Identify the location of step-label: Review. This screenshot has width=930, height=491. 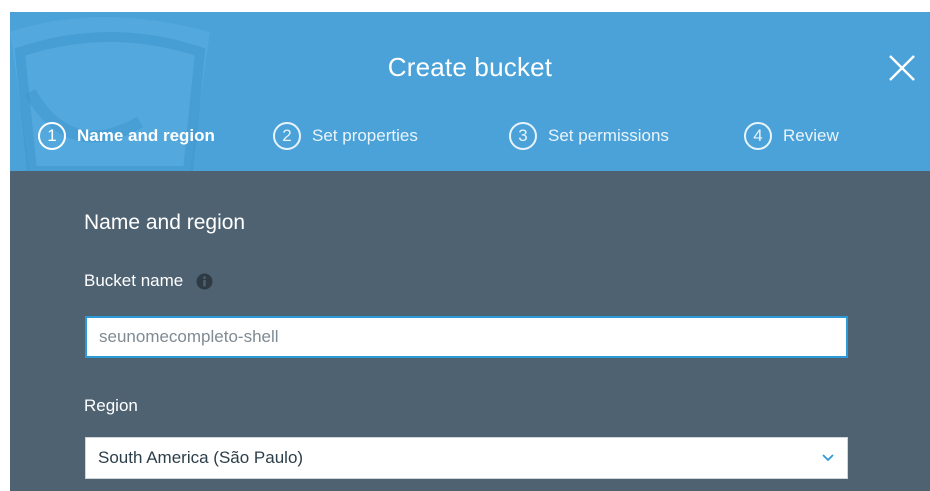
(811, 135).